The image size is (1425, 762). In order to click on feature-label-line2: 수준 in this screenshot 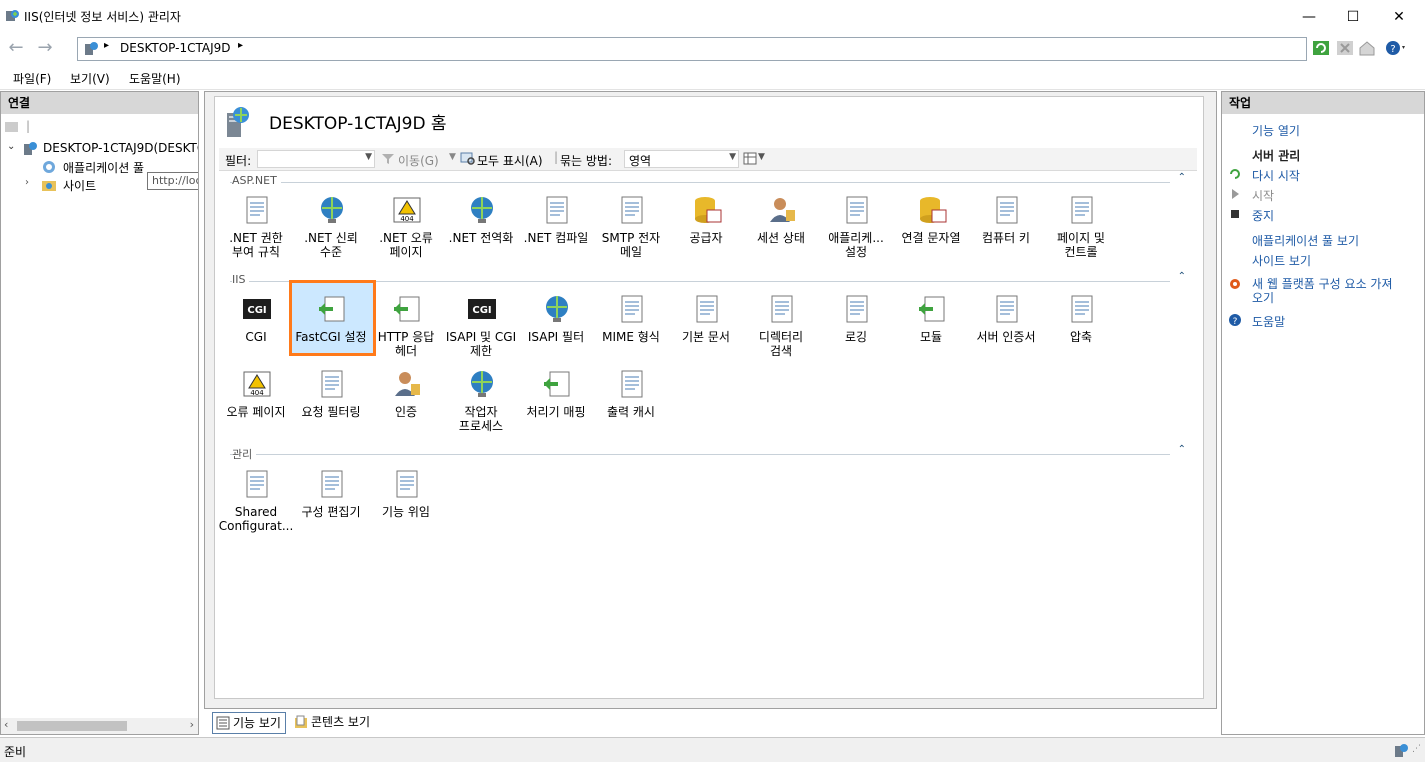, I will do `click(331, 252)`.